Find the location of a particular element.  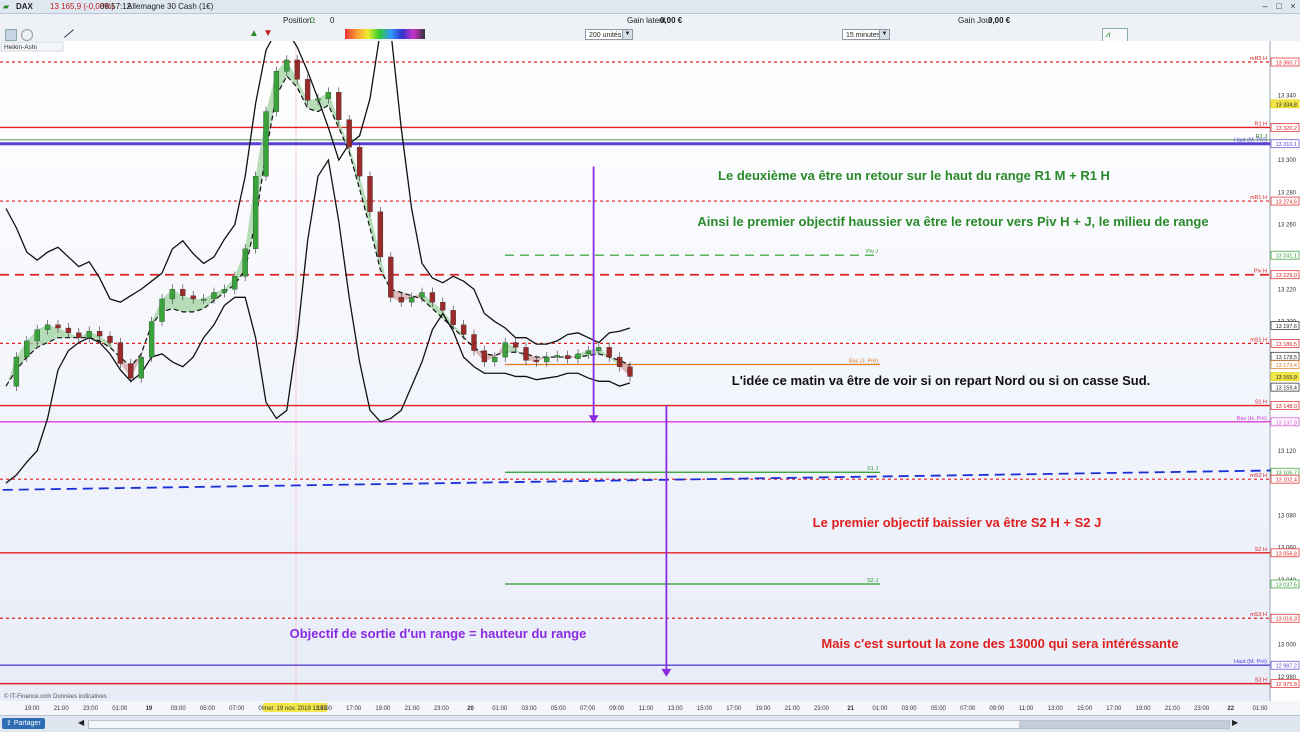

arrow-up-icon: ▲ is located at coordinates (254, 33).